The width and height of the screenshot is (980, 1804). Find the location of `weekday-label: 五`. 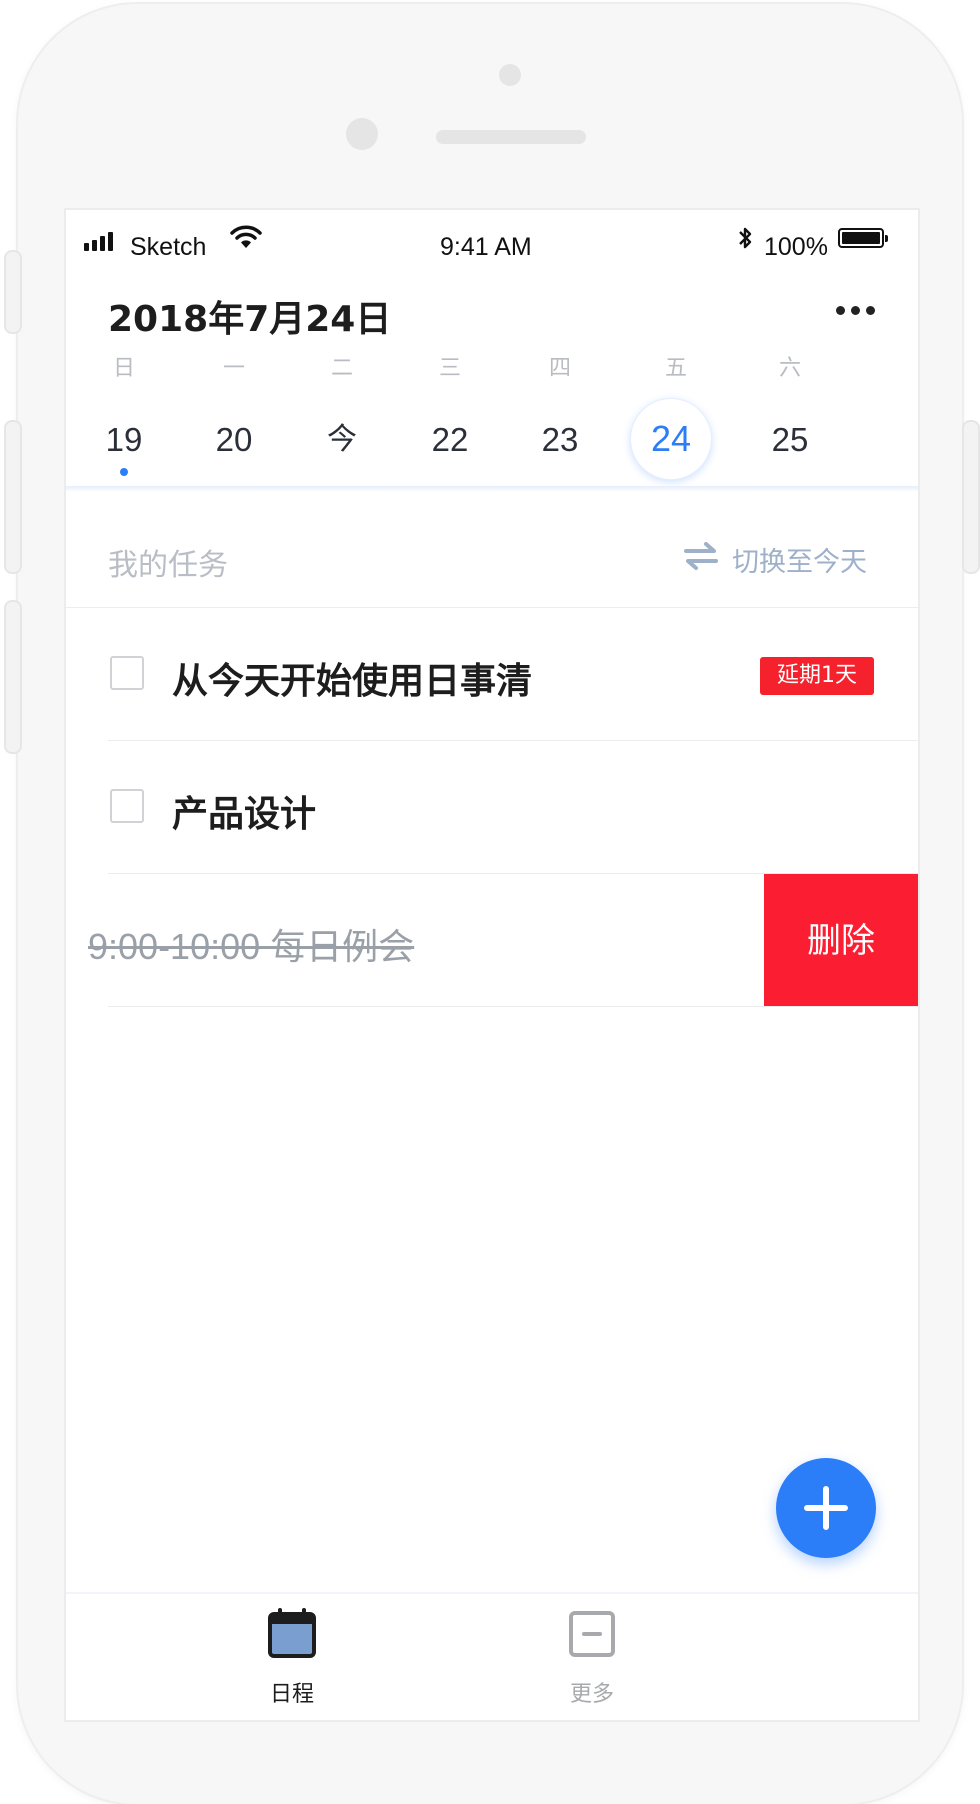

weekday-label: 五 is located at coordinates (675, 368).